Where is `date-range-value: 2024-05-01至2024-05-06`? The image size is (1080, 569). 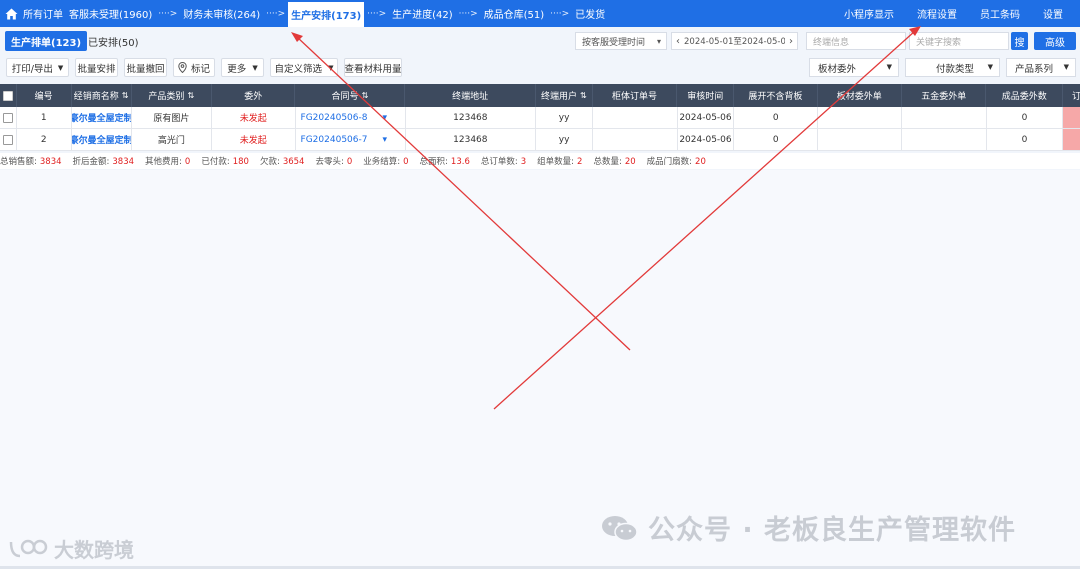
date-range-value: 2024-05-01至2024-05-06 is located at coordinates (734, 42).